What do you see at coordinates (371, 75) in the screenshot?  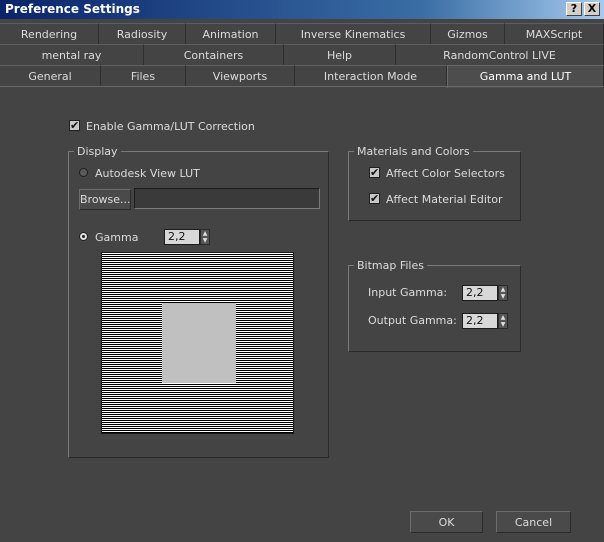 I see `tab-interaction-mode: Interaction Mode` at bounding box center [371, 75].